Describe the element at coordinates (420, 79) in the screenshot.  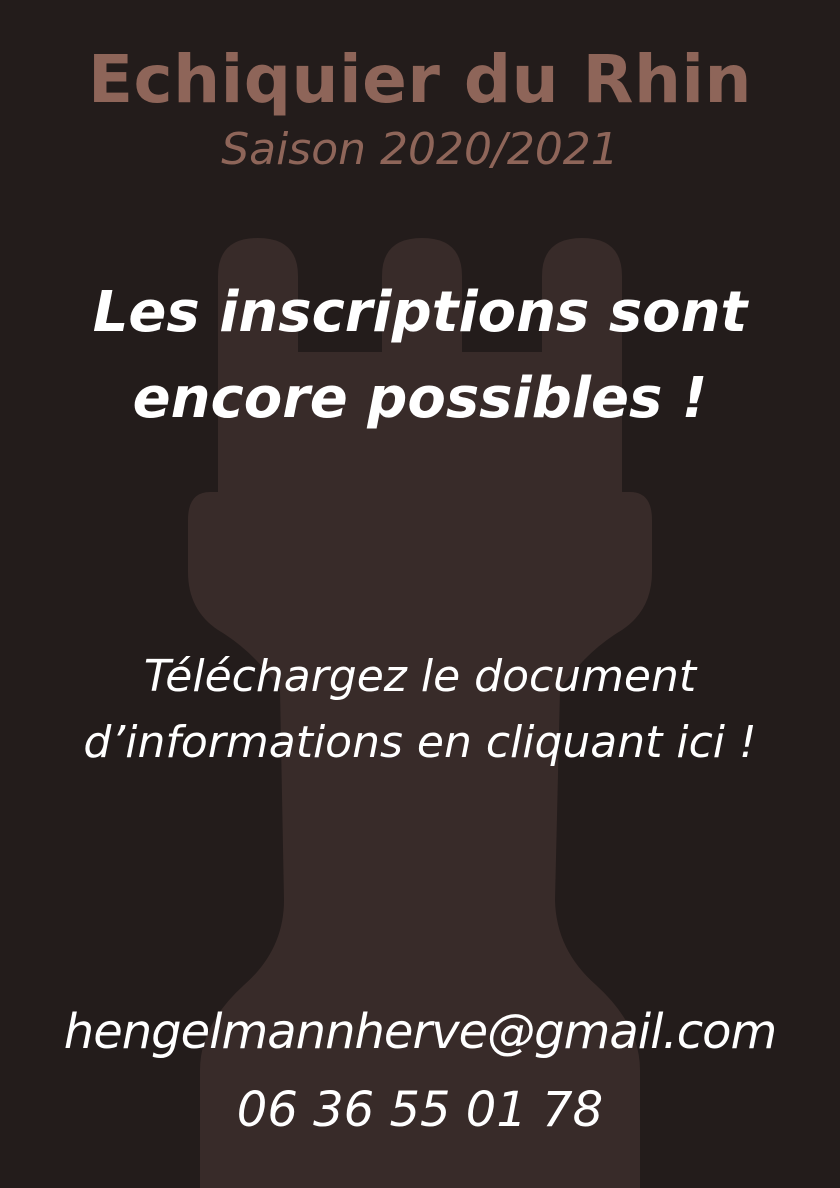
I see `club-title: Echiquier du Rhin` at that location.